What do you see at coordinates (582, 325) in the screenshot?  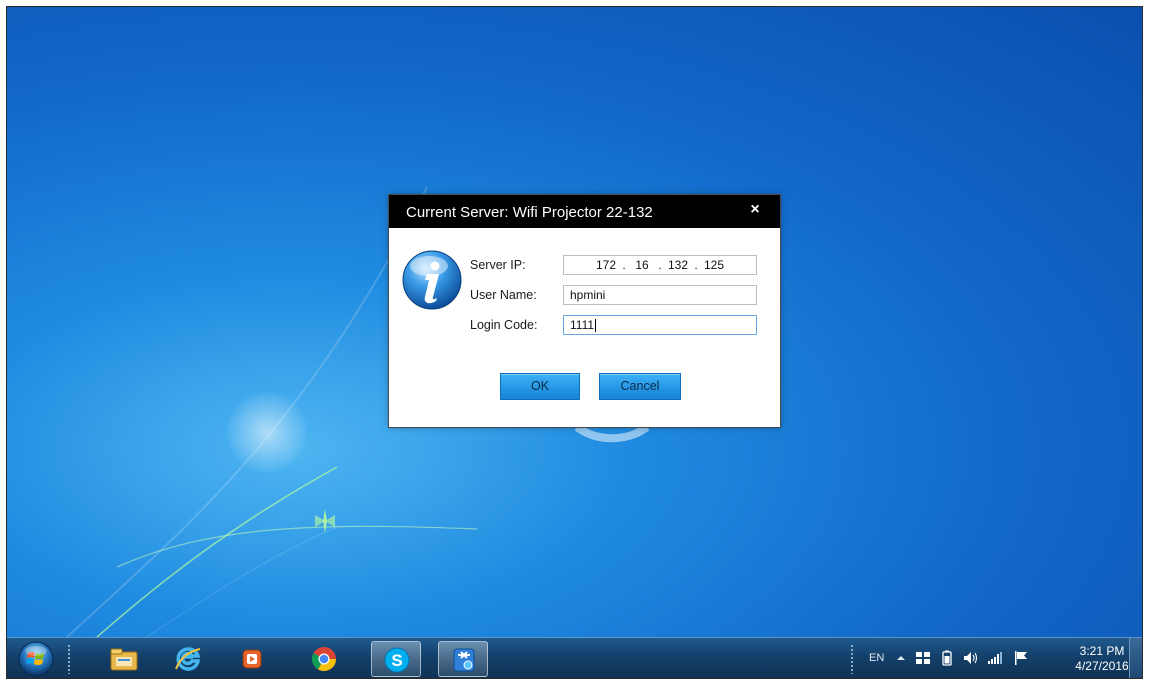 I see `login-code-value: 1111` at bounding box center [582, 325].